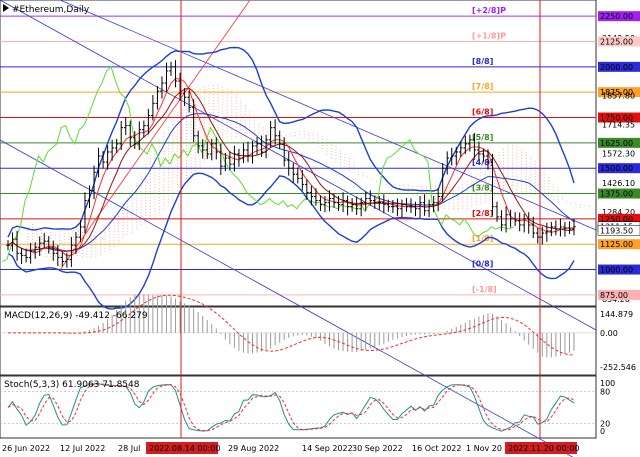 Image resolution: width=640 pixels, height=457 pixels. What do you see at coordinates (618, 125) in the screenshot?
I see `price-tick: 1714.35` at bounding box center [618, 125].